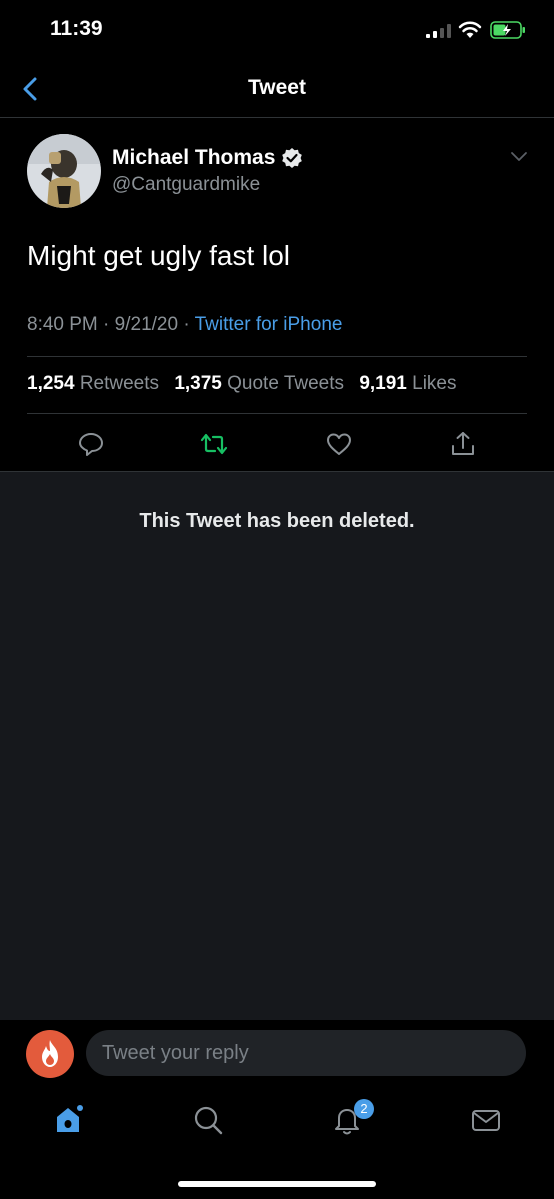 The image size is (554, 1199). Describe the element at coordinates (119, 383) in the screenshot. I see `retweets-label: Retweets` at that location.